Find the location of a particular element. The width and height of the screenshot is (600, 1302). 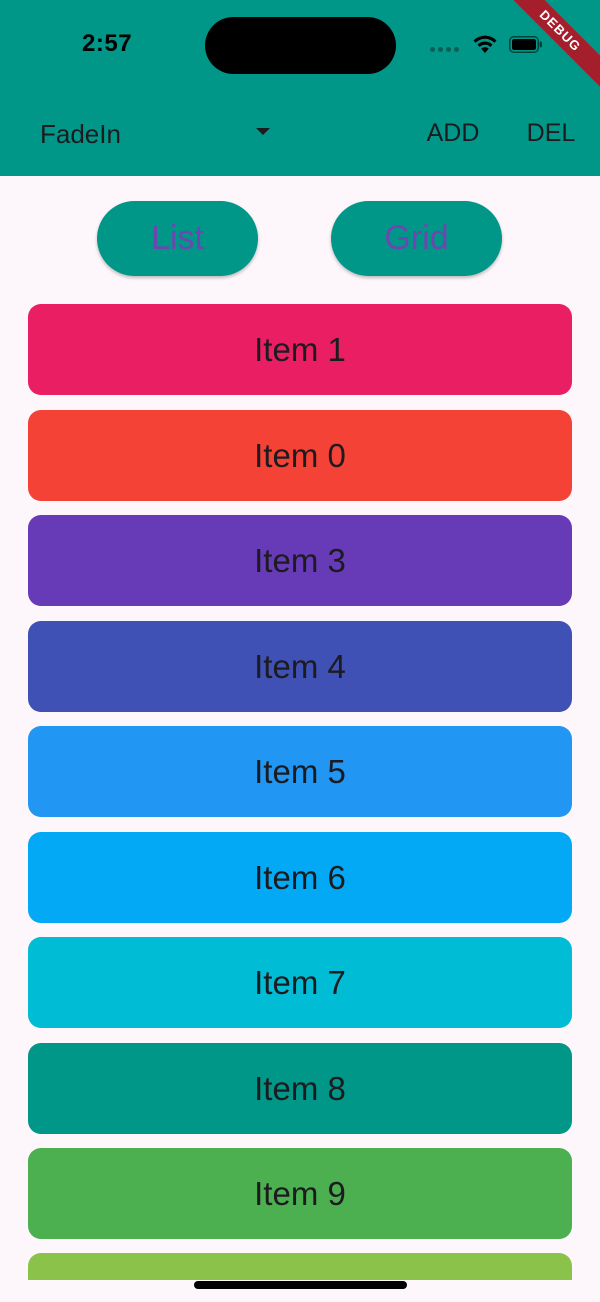

home-indicator is located at coordinates (300, 1285).